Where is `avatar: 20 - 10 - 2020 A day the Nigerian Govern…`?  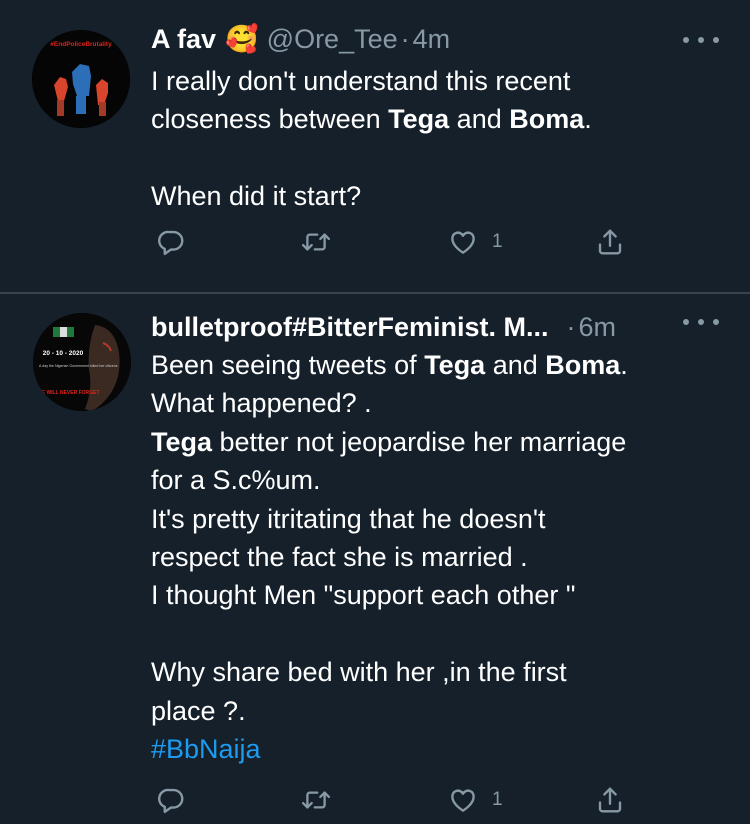
avatar: 20 - 10 - 2020 A day the Nigerian Govern… is located at coordinates (82, 362).